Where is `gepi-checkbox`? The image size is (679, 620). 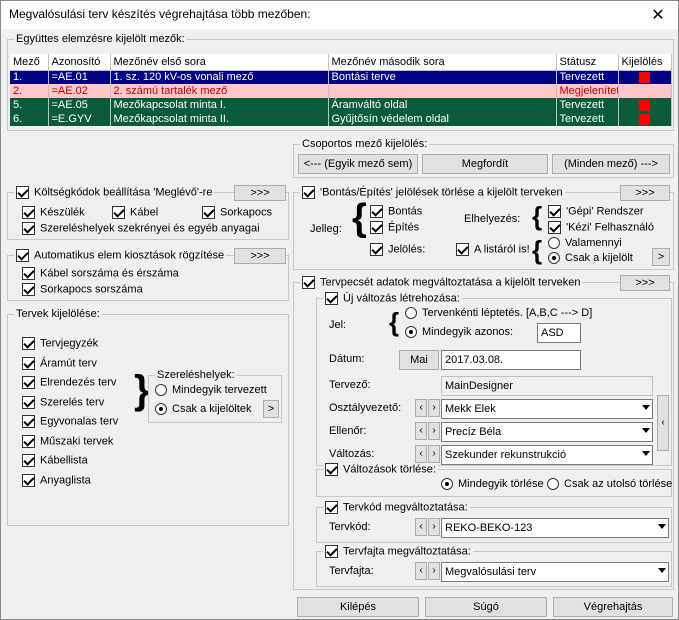
gepi-checkbox is located at coordinates (554, 211).